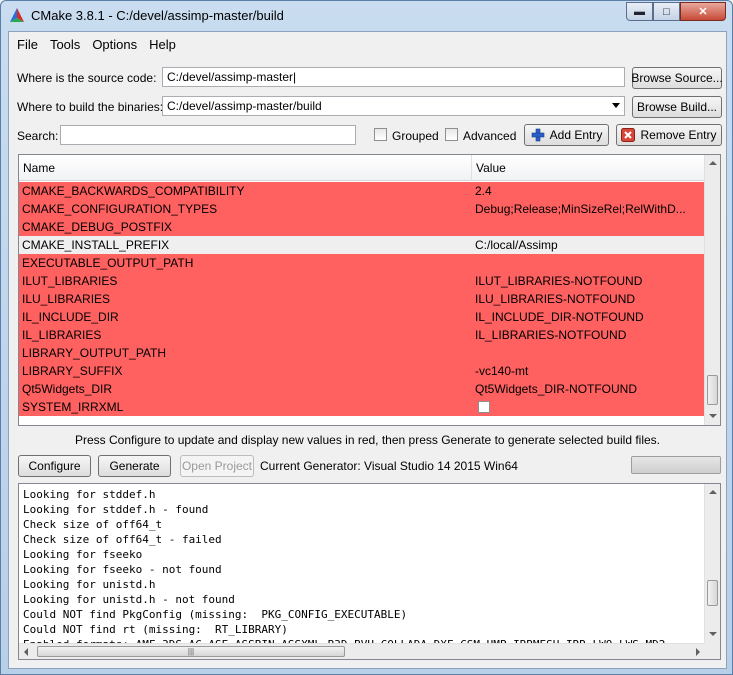  What do you see at coordinates (676, 465) in the screenshot?
I see `progress-bar` at bounding box center [676, 465].